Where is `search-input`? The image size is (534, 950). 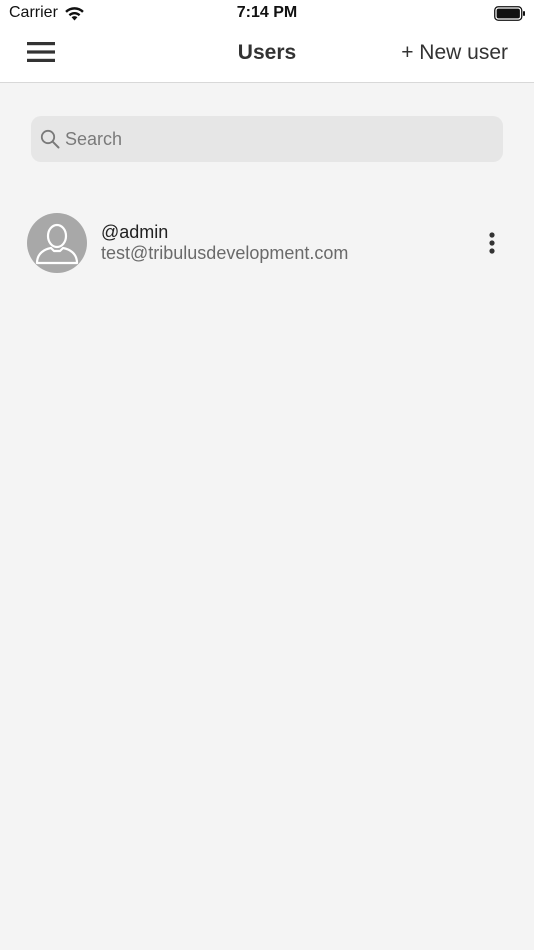
search-input is located at coordinates (280, 139).